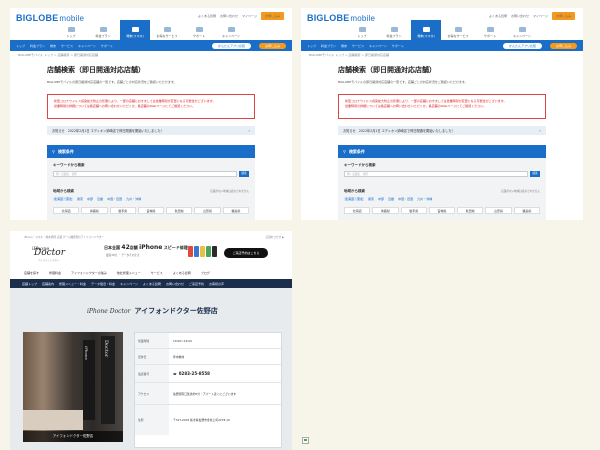 The width and height of the screenshot is (600, 450). Describe the element at coordinates (208, 420) in the screenshot. I see `info-row-address: 住所 〒327-0025 栃木県佐野市金井上町2278-10` at that location.